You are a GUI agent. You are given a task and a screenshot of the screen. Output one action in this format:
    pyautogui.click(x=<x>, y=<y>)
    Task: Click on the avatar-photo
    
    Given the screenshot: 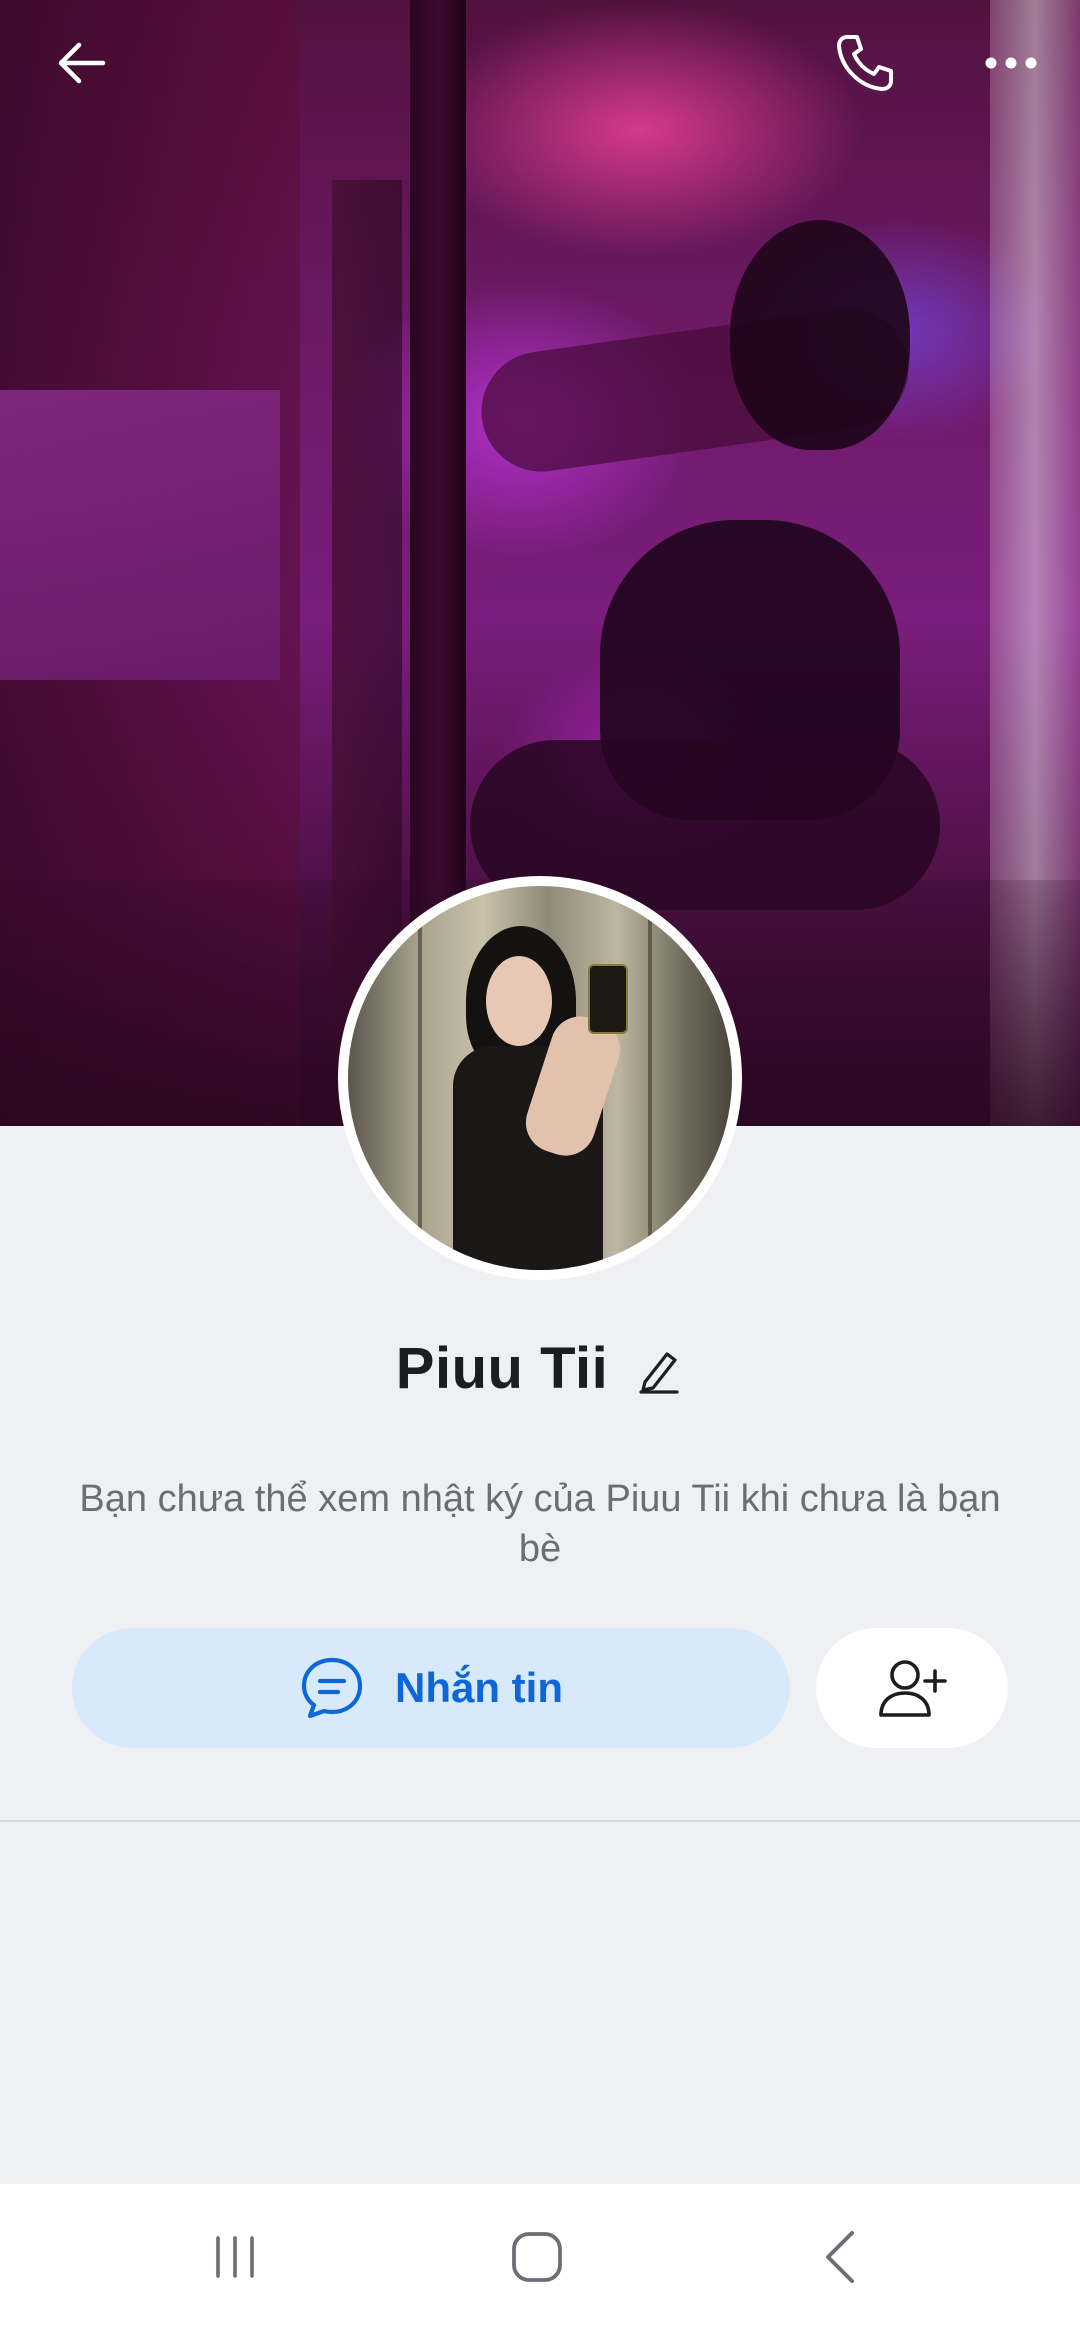 What is the action you would take?
    pyautogui.click(x=540, y=1078)
    